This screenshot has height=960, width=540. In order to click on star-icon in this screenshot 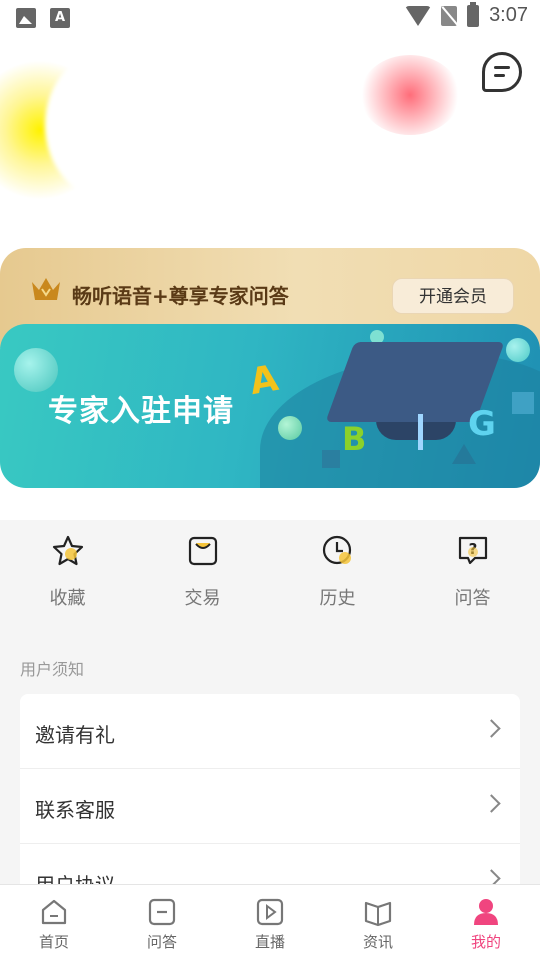, I will do `click(67, 550)`.